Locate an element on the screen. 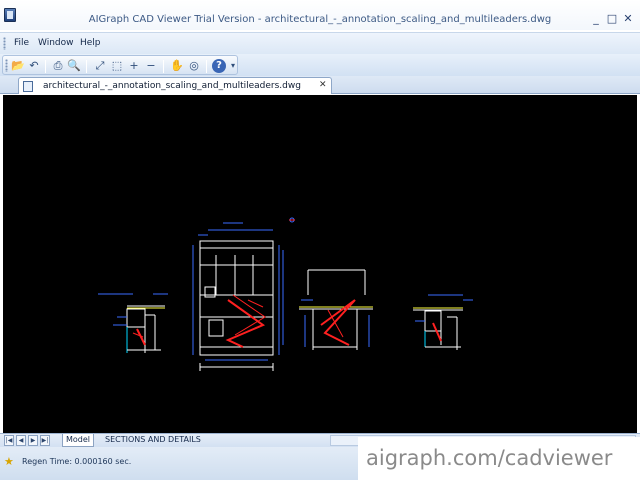 This screenshot has height=480, width=640. close-window-button: ✕ is located at coordinates (628, 19).